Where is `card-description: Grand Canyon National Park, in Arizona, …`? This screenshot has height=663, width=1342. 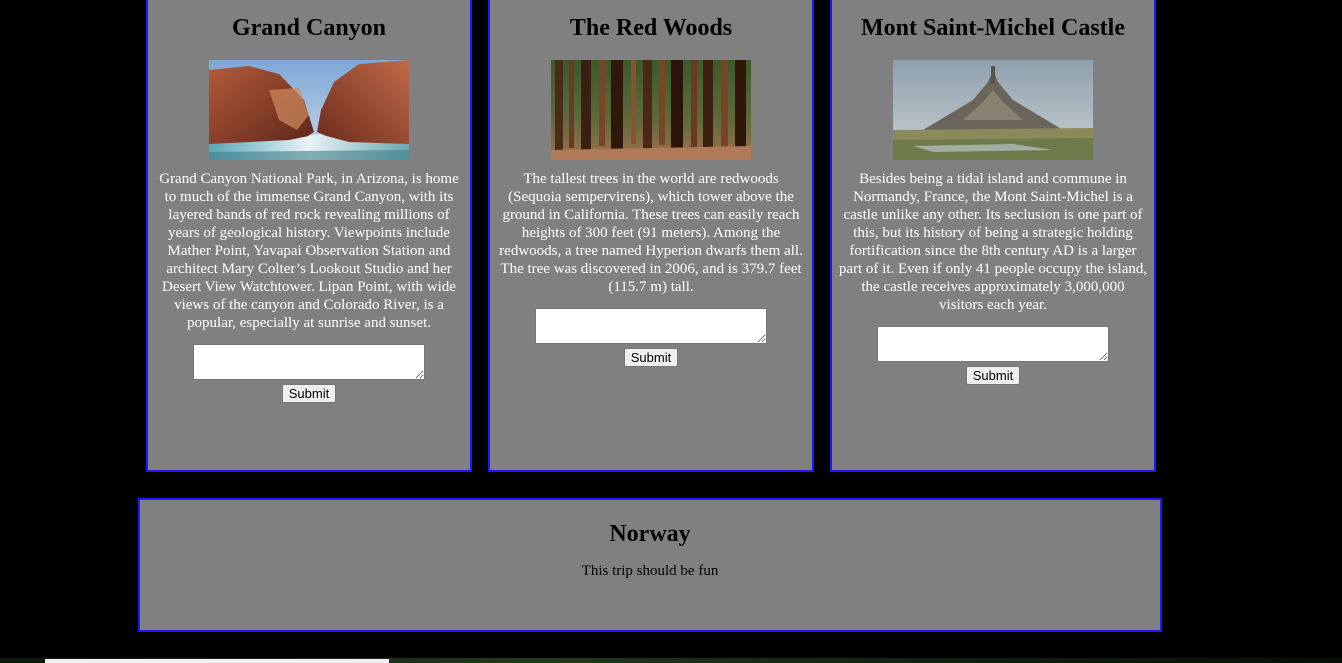
card-description: Grand Canyon National Park, in Arizona, … is located at coordinates (309, 251).